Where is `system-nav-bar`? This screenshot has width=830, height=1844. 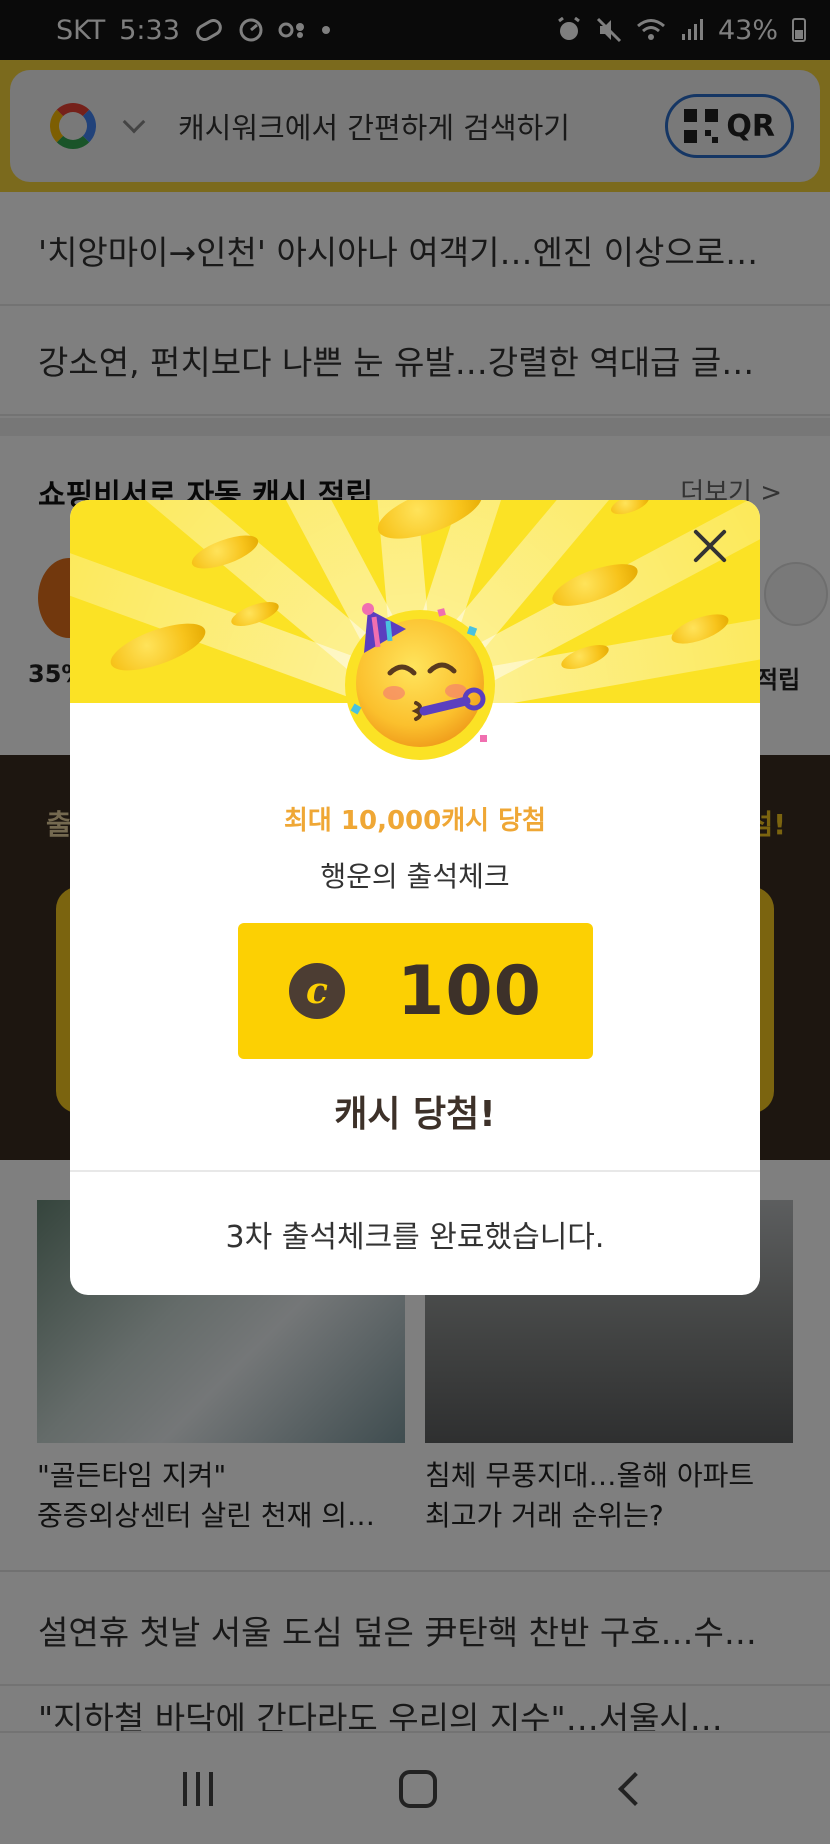
system-nav-bar is located at coordinates (415, 1788).